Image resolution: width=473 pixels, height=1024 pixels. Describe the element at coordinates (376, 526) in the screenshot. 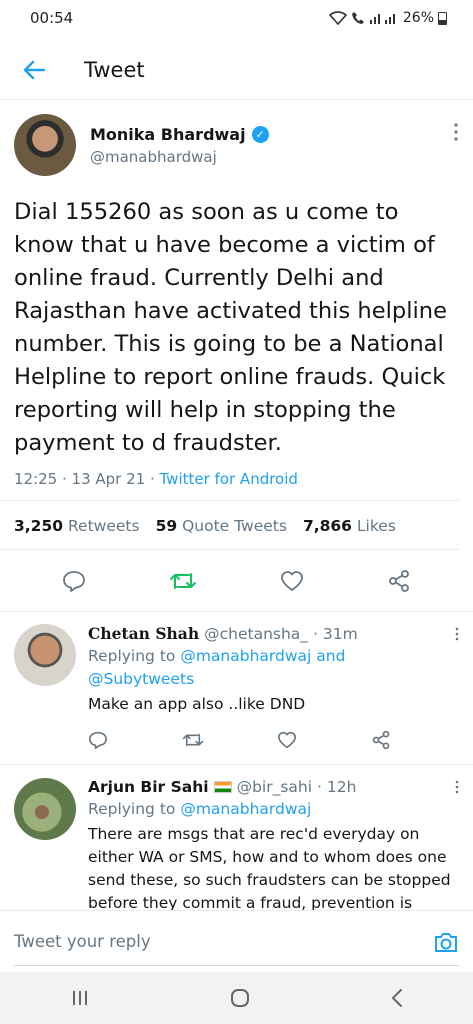

I see `likes-label: Likes` at that location.